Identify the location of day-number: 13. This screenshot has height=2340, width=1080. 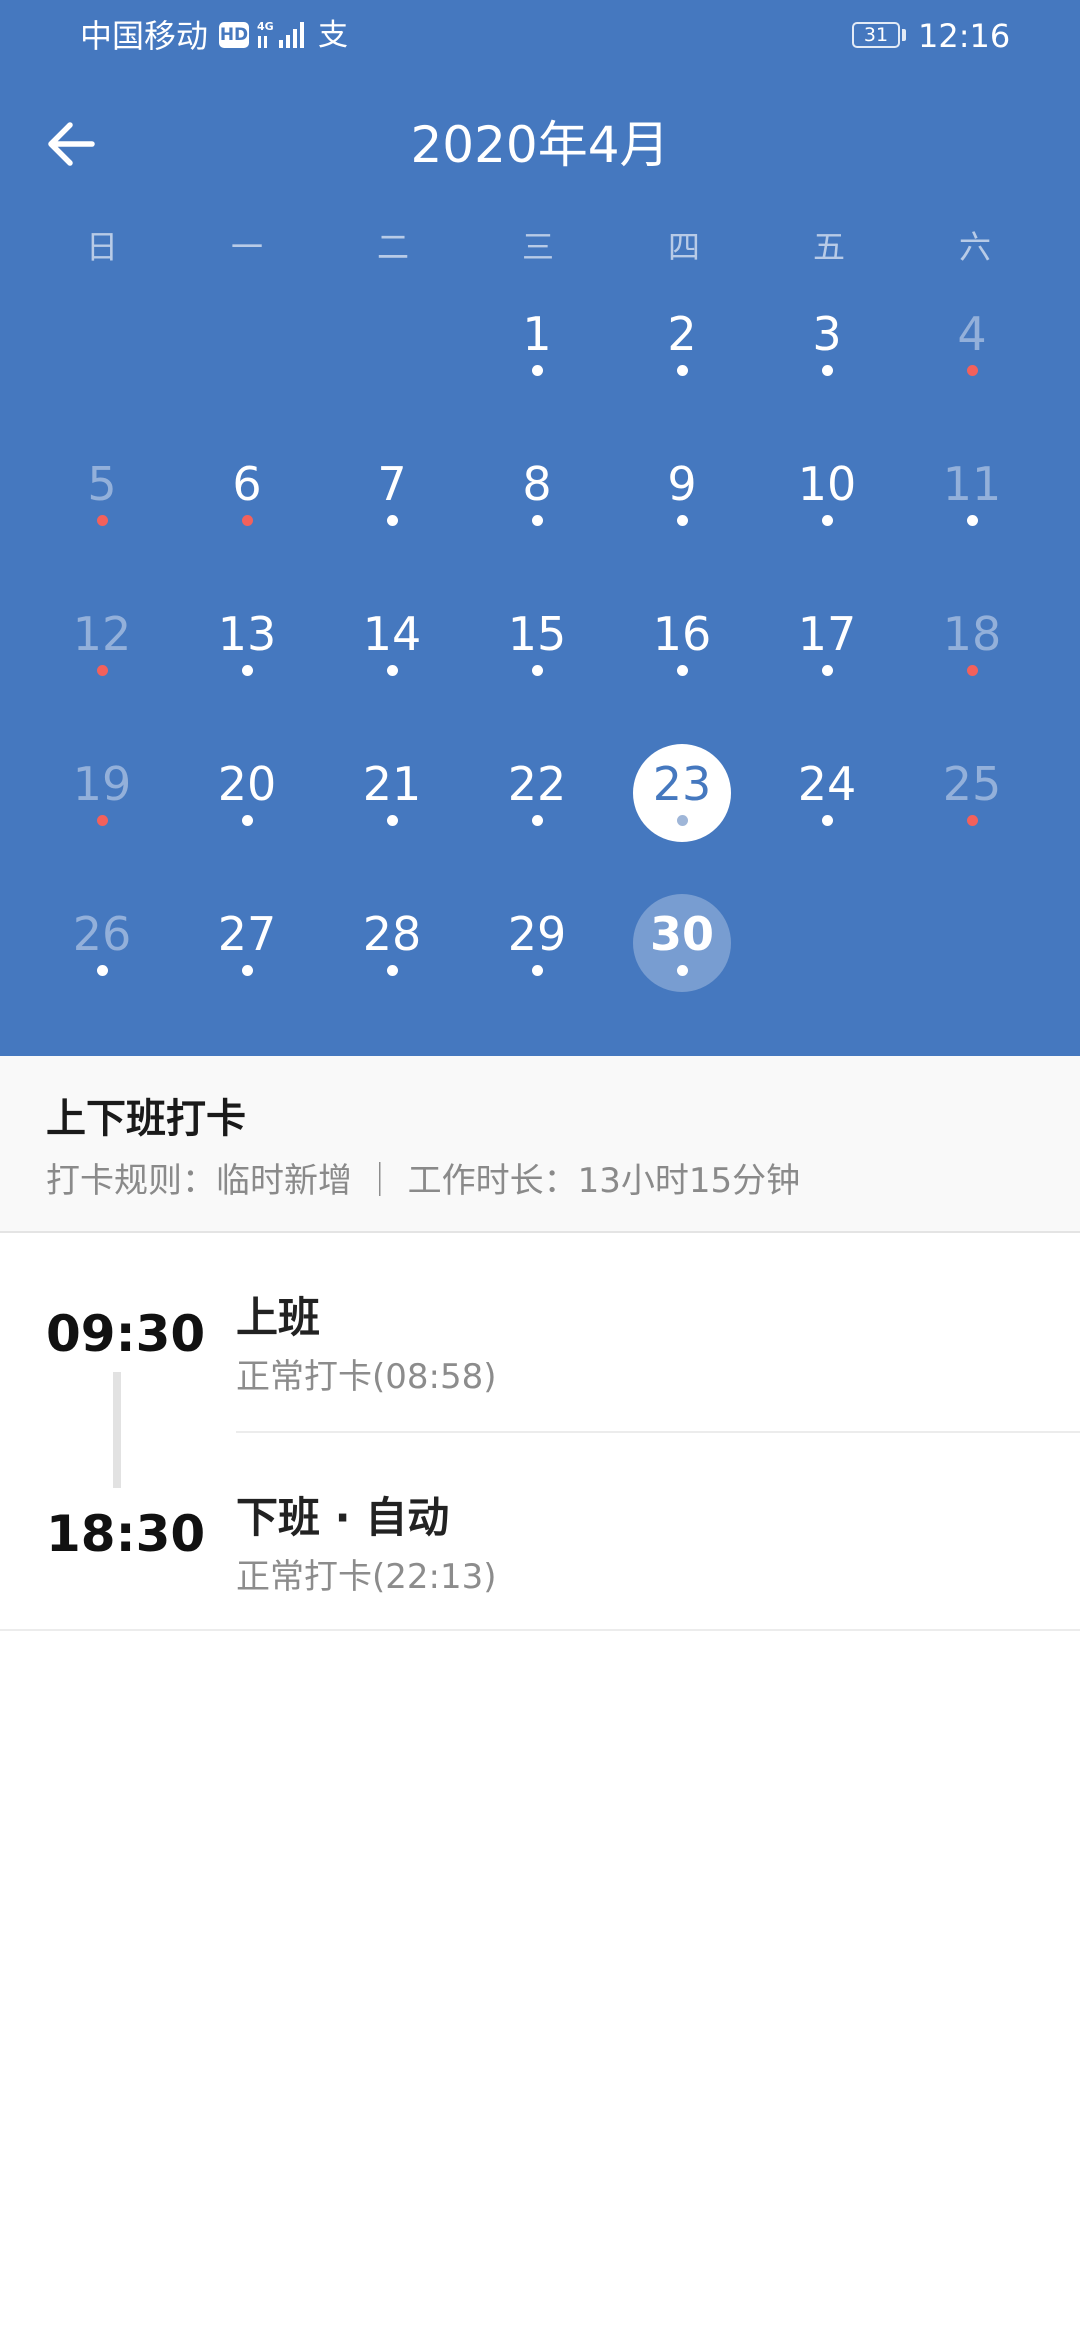
(247, 634).